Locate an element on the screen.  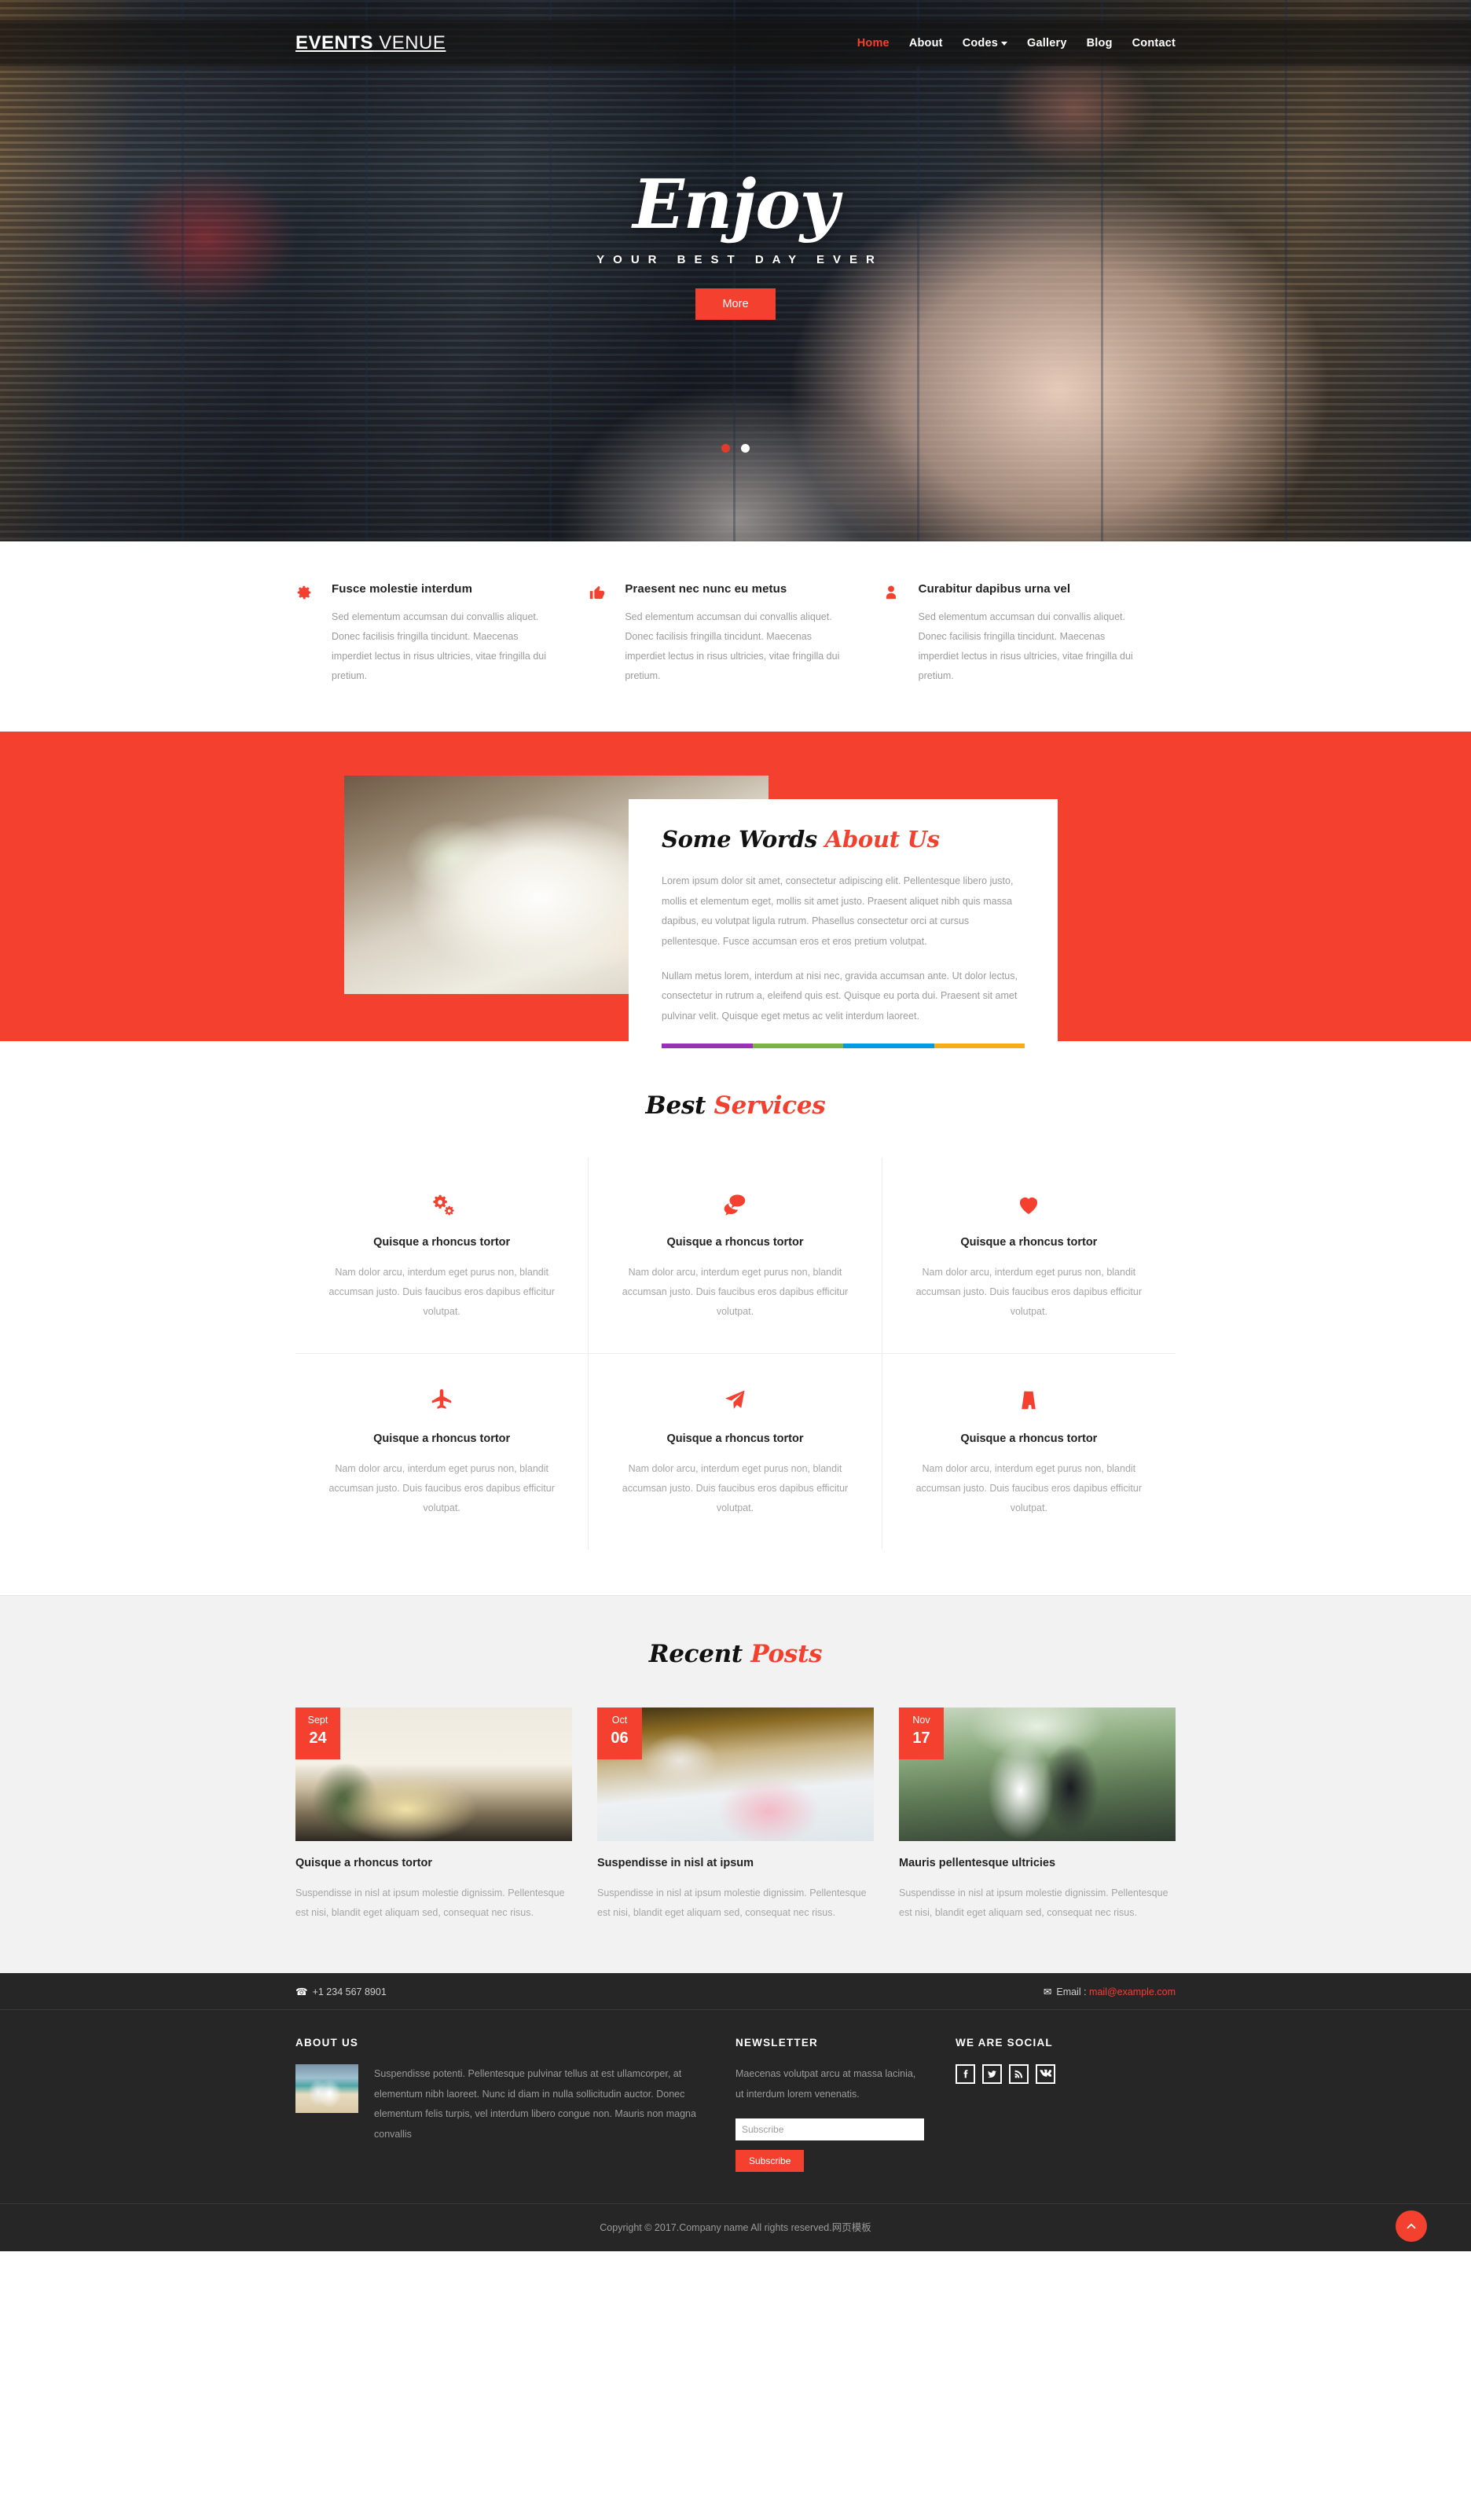
nav-label: Contact is located at coordinates (1154, 43).